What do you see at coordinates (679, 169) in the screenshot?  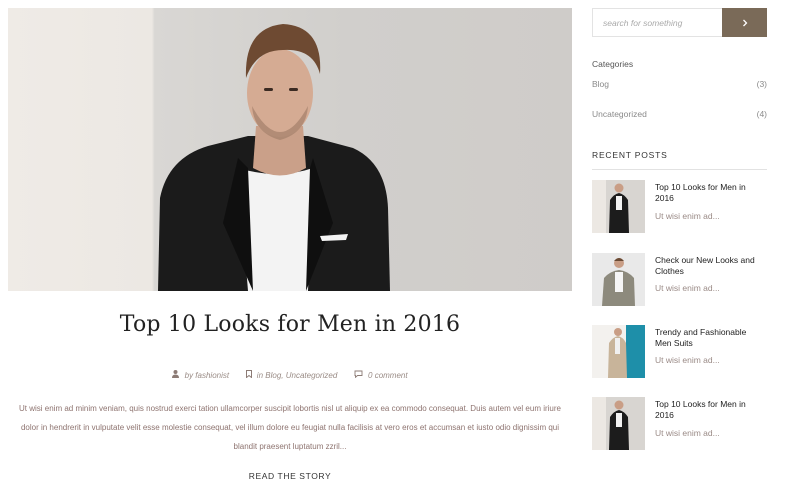 I see `divider` at bounding box center [679, 169].